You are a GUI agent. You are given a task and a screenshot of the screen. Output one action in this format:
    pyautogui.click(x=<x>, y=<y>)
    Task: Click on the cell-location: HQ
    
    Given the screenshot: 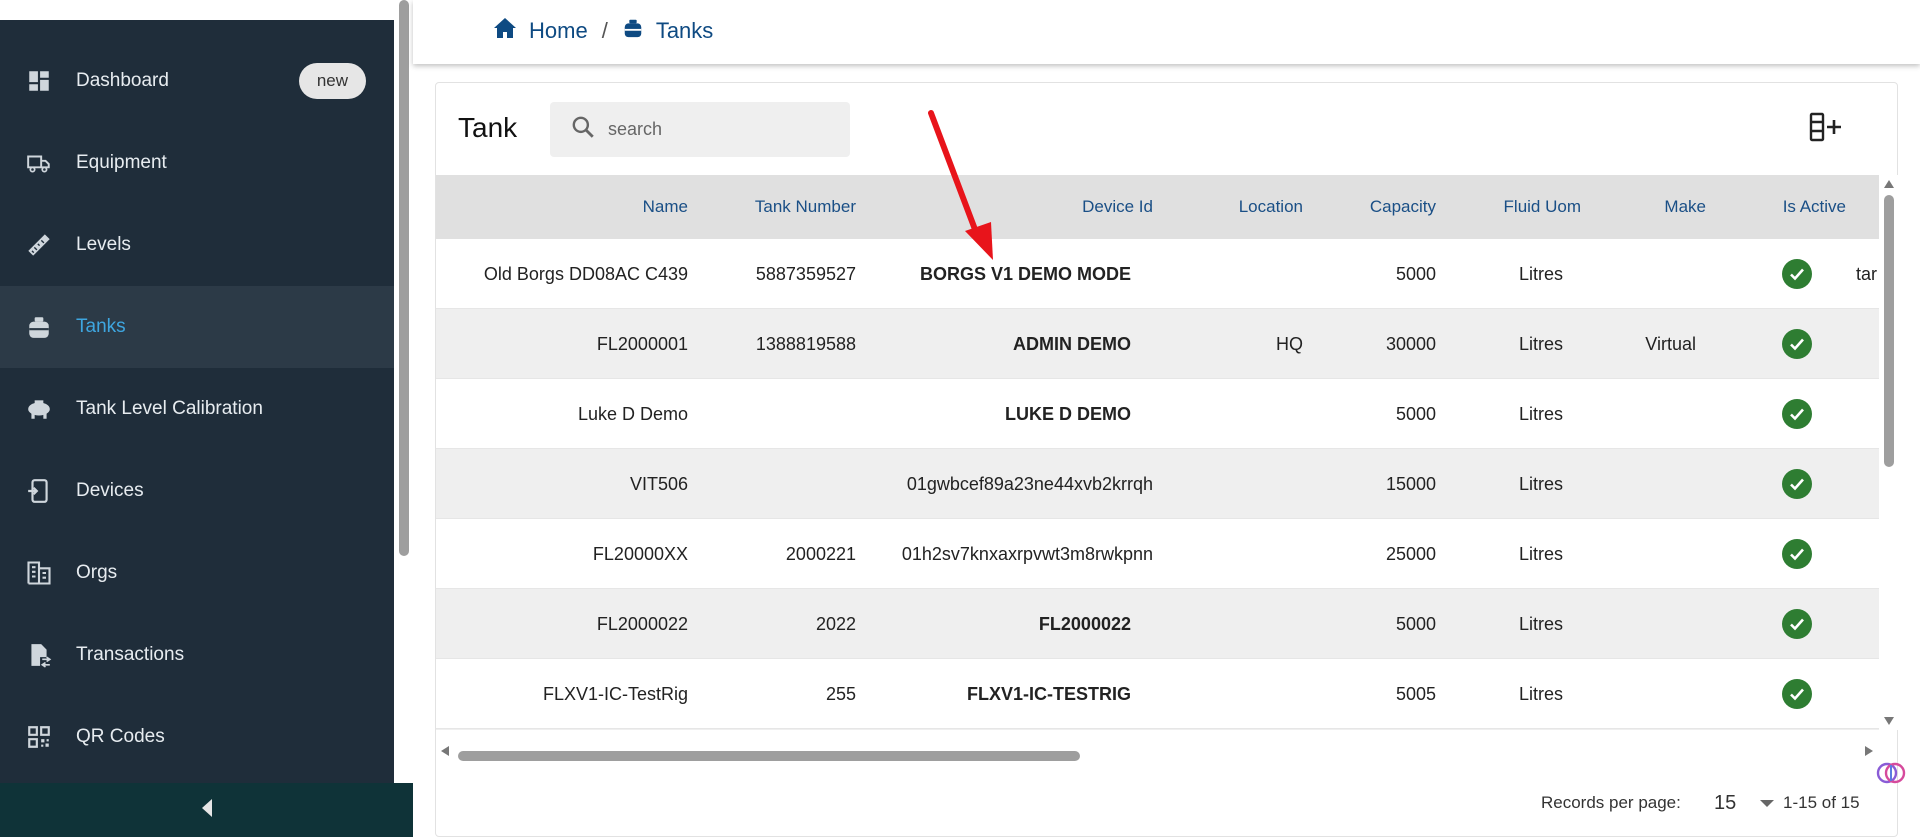 What is the action you would take?
    pyautogui.click(x=1289, y=344)
    